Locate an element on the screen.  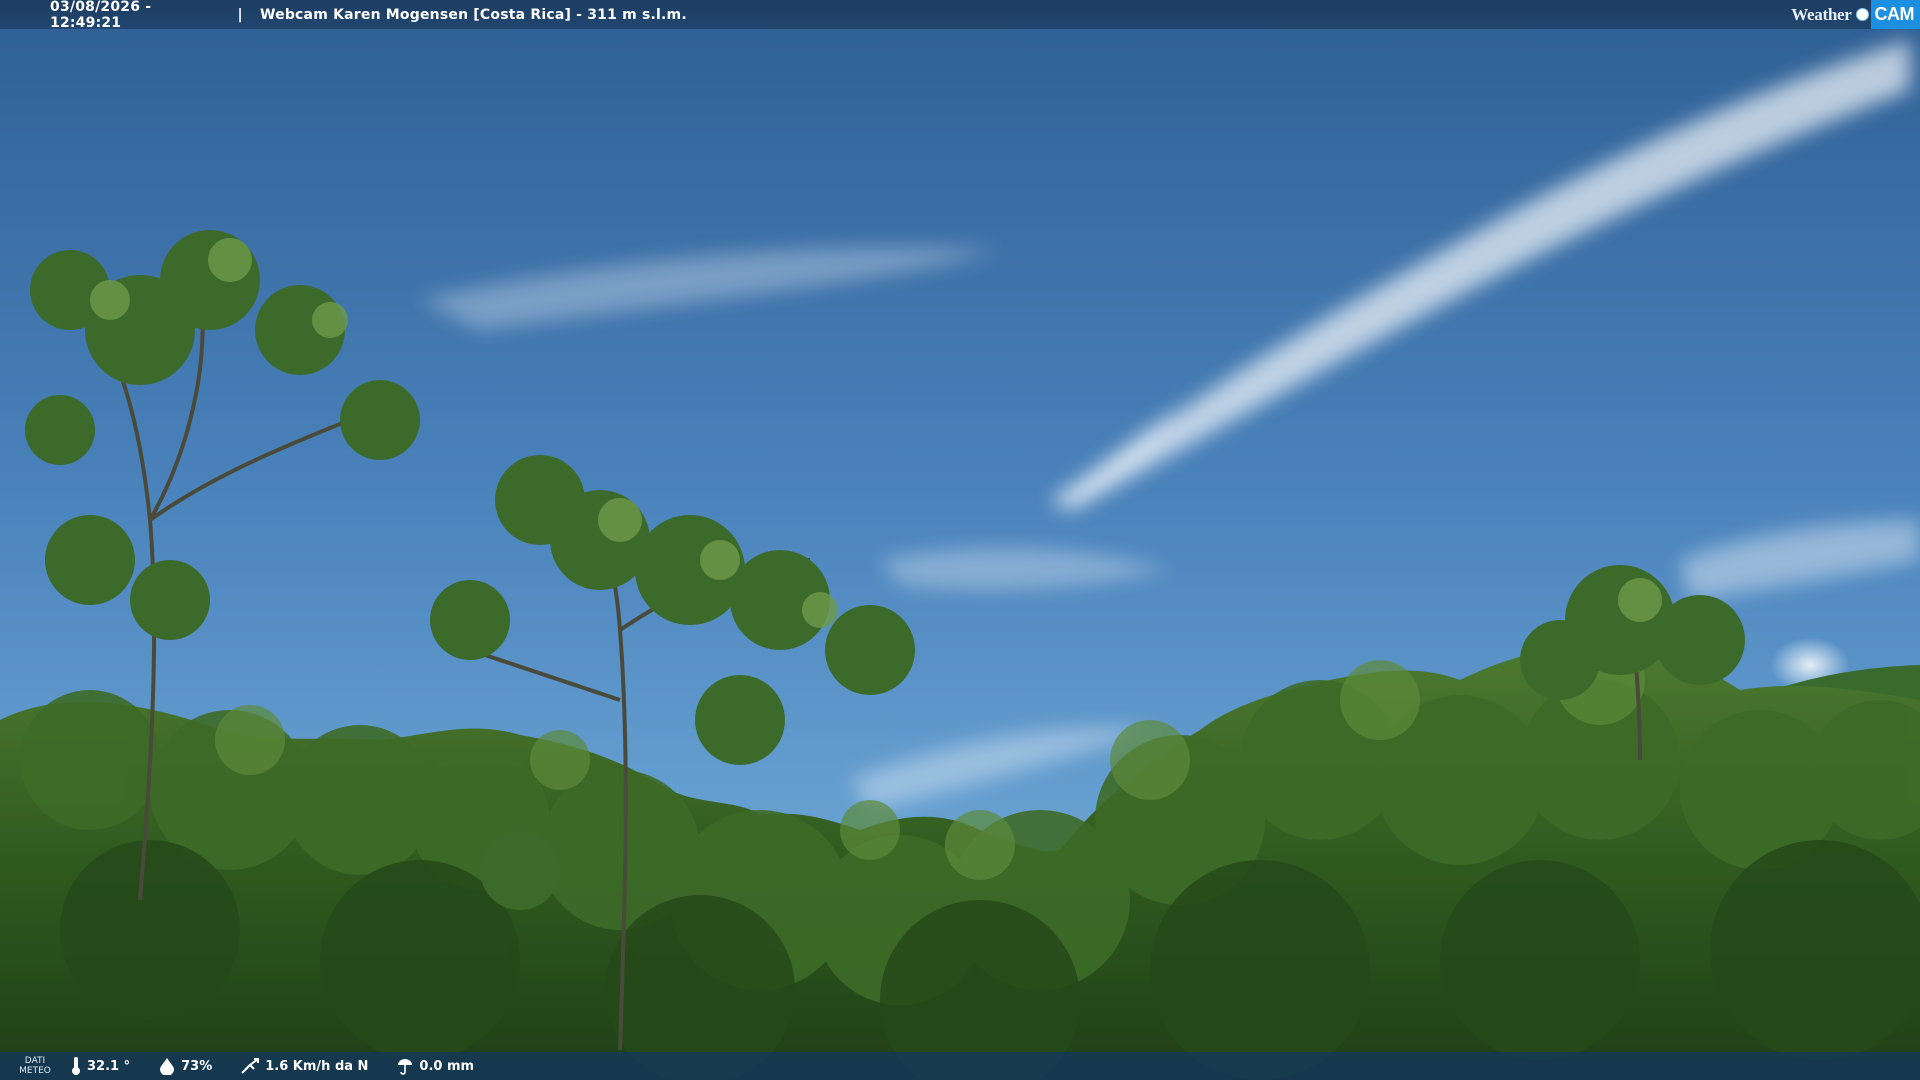
rain-gauge-icon is located at coordinates (405, 1067).